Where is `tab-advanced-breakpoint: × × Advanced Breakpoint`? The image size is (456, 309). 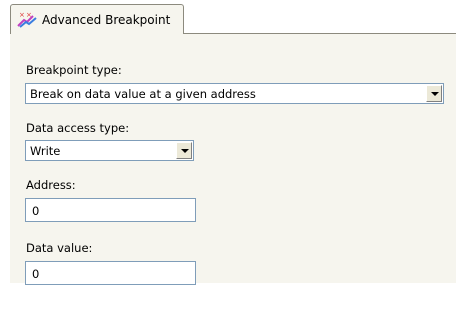
tab-advanced-breakpoint: × × Advanced Breakpoint is located at coordinates (97, 19).